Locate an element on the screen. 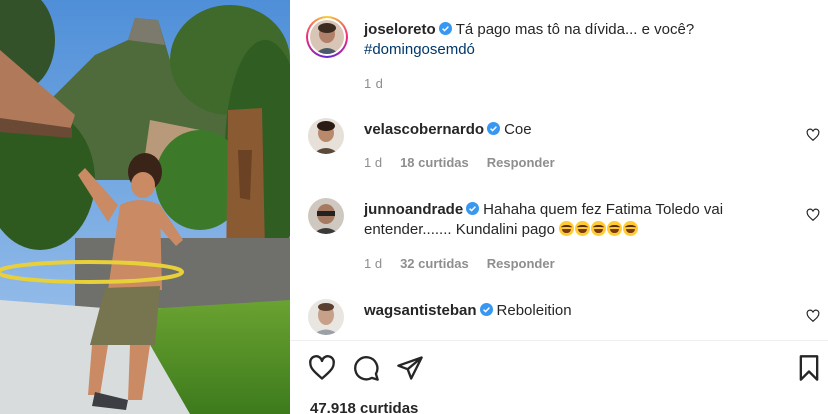  comment-text: Coe is located at coordinates (518, 129).